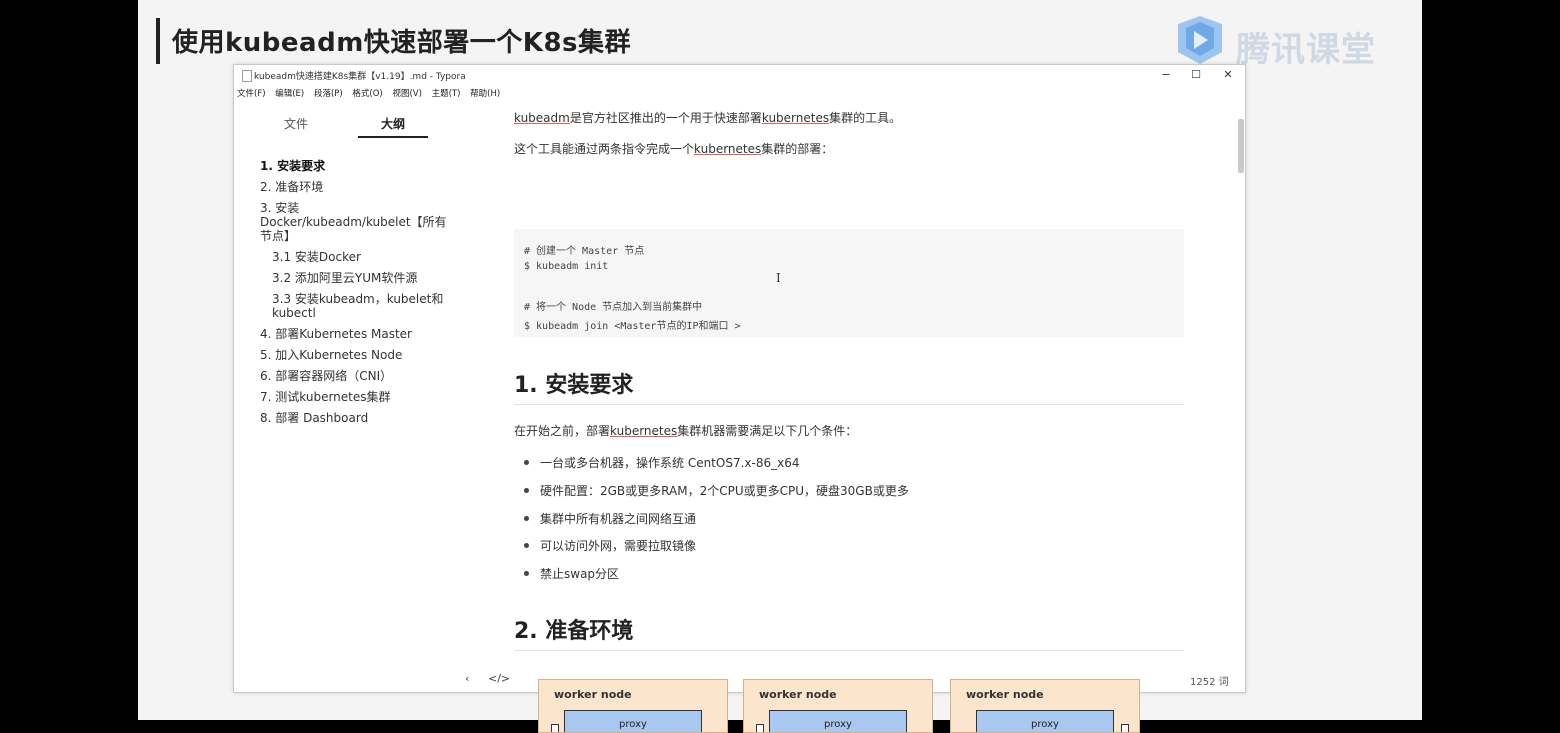 The image size is (1560, 733). Describe the element at coordinates (1228, 75) in the screenshot. I see `close-button: ✕` at that location.